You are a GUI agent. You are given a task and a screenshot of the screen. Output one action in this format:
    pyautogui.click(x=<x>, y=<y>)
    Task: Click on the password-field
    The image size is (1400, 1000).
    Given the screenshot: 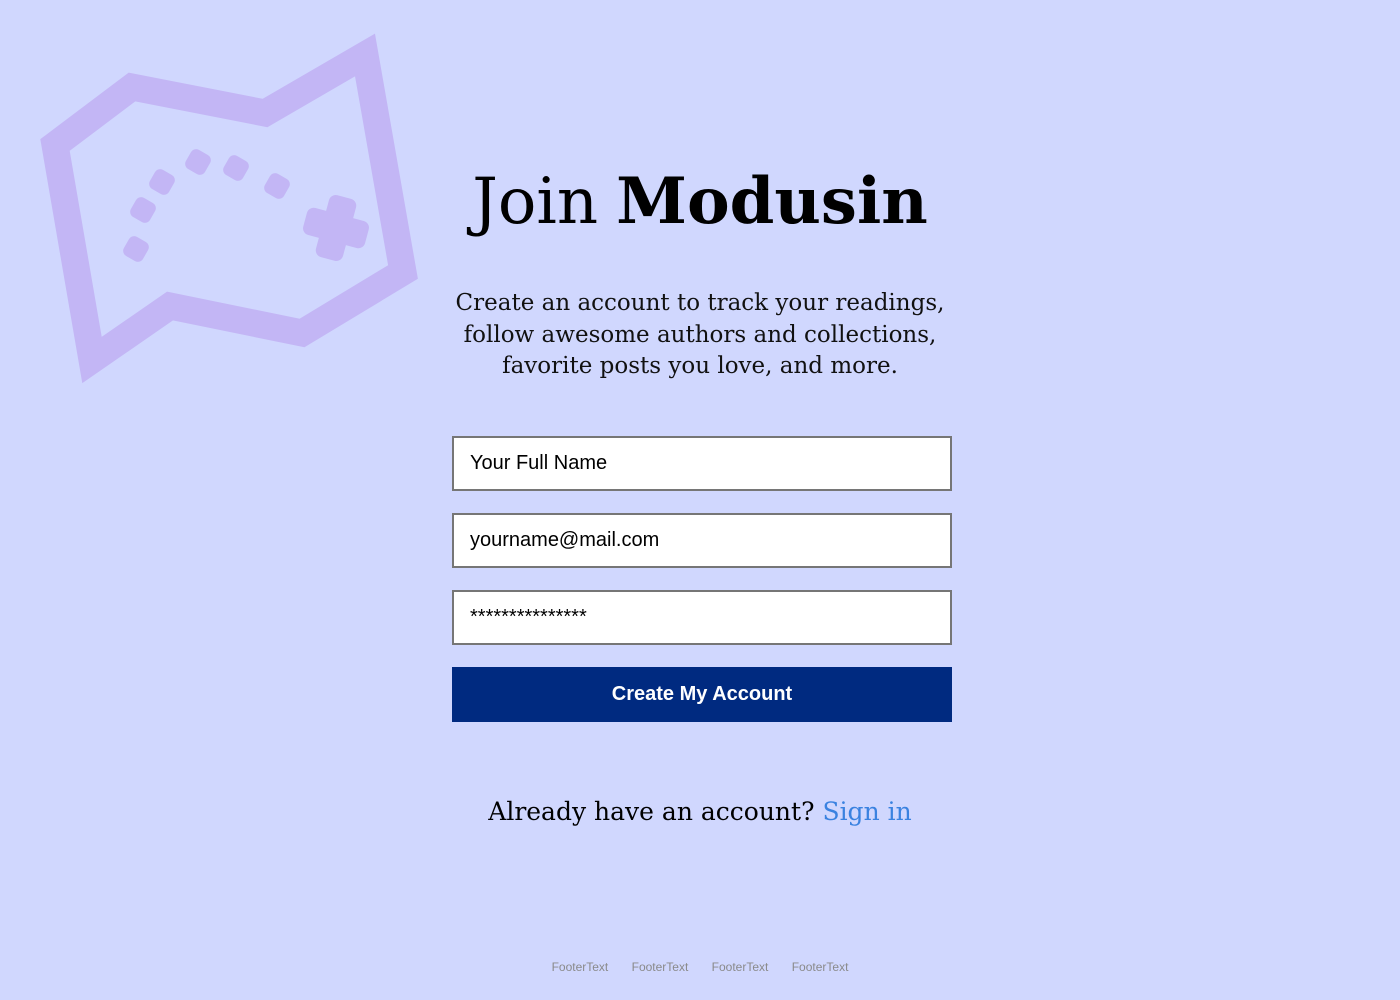 What is the action you would take?
    pyautogui.click(x=702, y=617)
    